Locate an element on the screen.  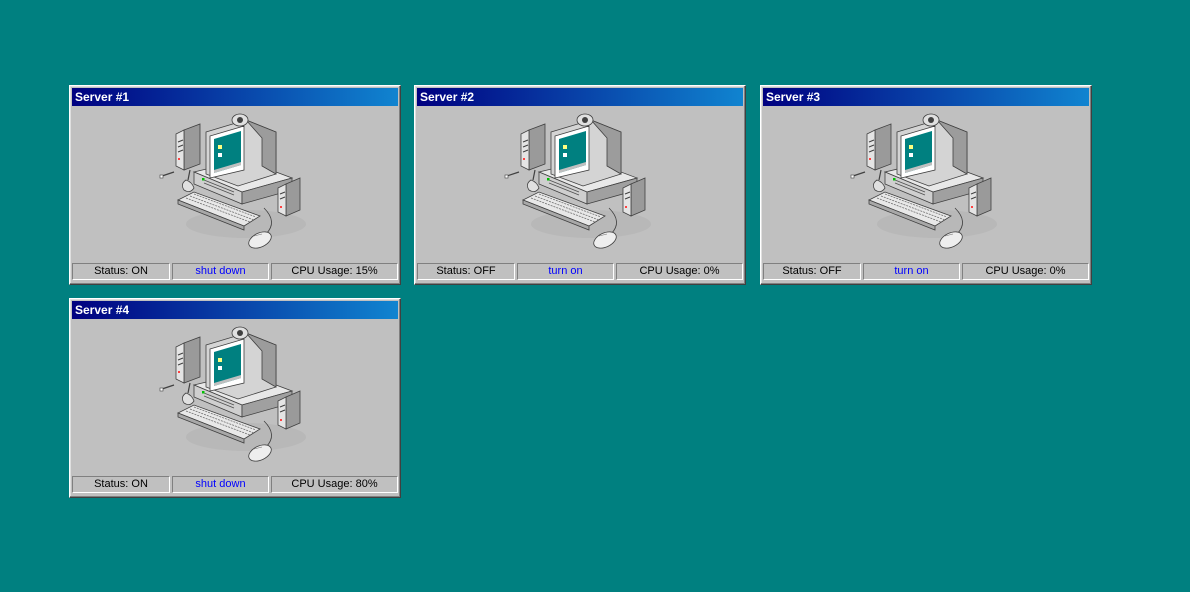
window-title: Server #2 is located at coordinates (580, 97).